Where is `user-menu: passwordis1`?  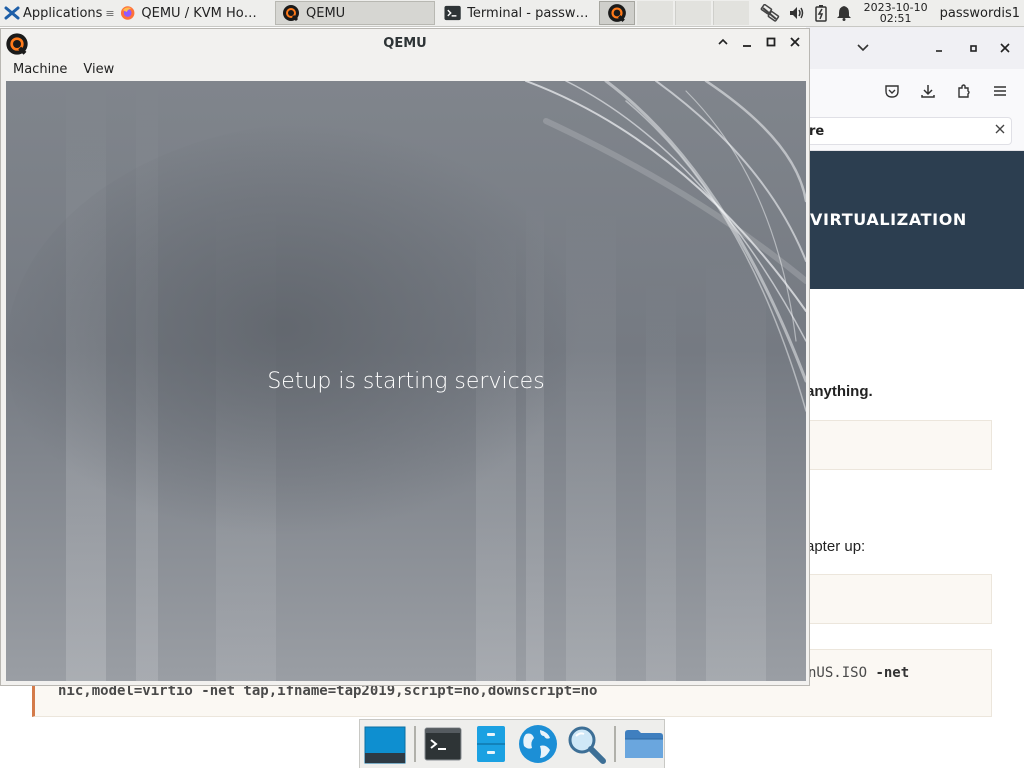 user-menu: passwordis1 is located at coordinates (980, 13).